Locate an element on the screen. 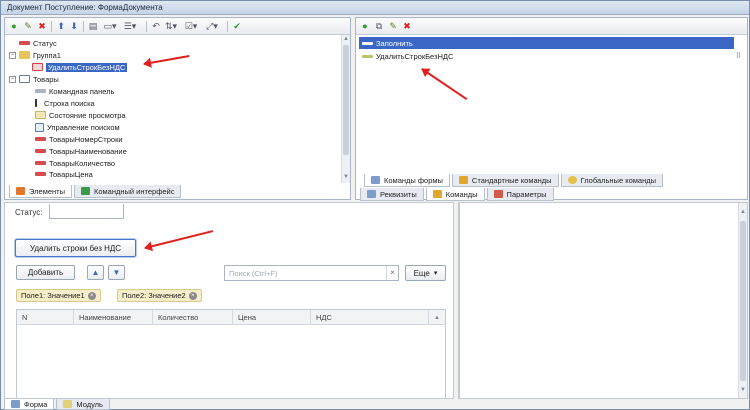  check-icon: ✔ is located at coordinates (237, 26).